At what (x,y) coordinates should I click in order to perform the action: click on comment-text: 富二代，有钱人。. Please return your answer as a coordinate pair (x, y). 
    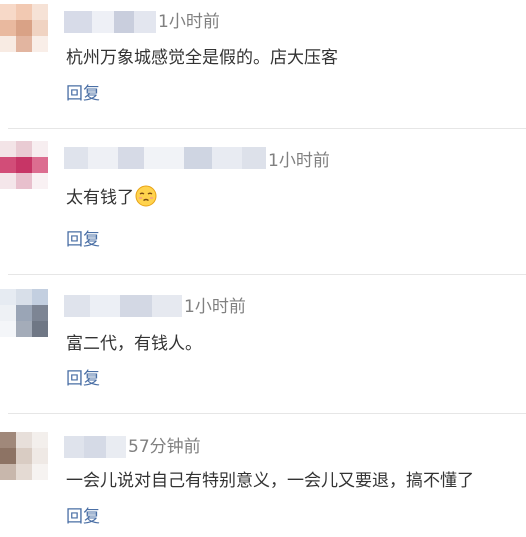
    Looking at the image, I should click on (134, 344).